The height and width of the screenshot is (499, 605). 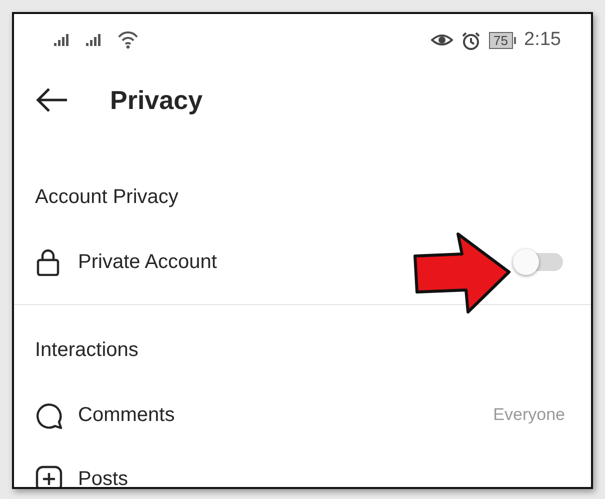 I want to click on comment-icon, so click(x=49, y=415).